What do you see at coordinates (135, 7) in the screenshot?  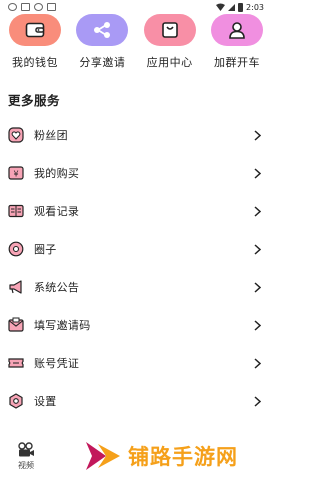 I see `status-bar: 2:03` at bounding box center [135, 7].